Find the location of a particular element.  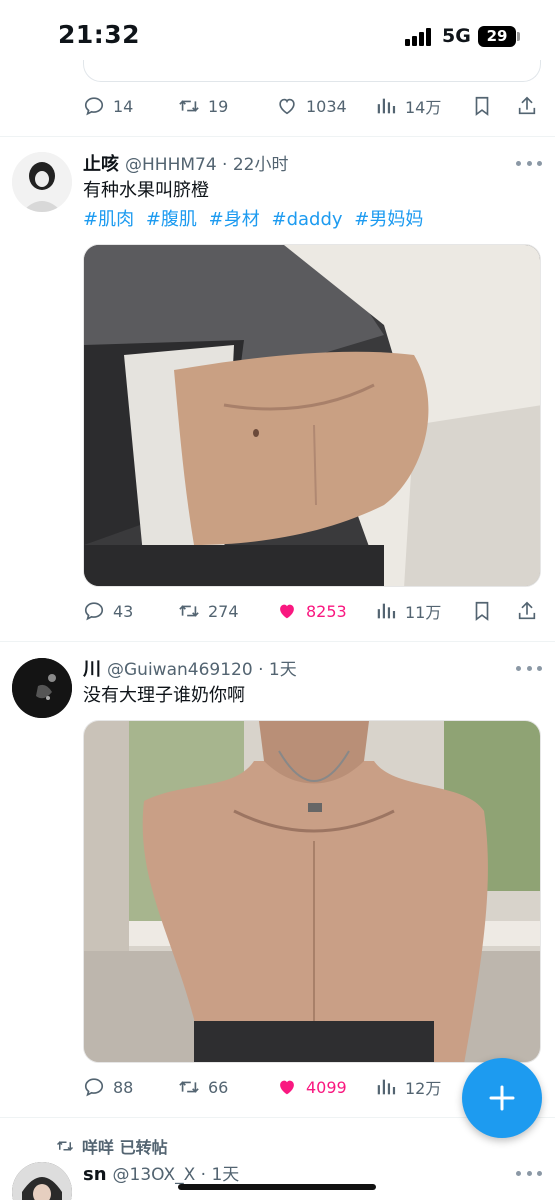

retweet-count: 66 is located at coordinates (218, 1087).